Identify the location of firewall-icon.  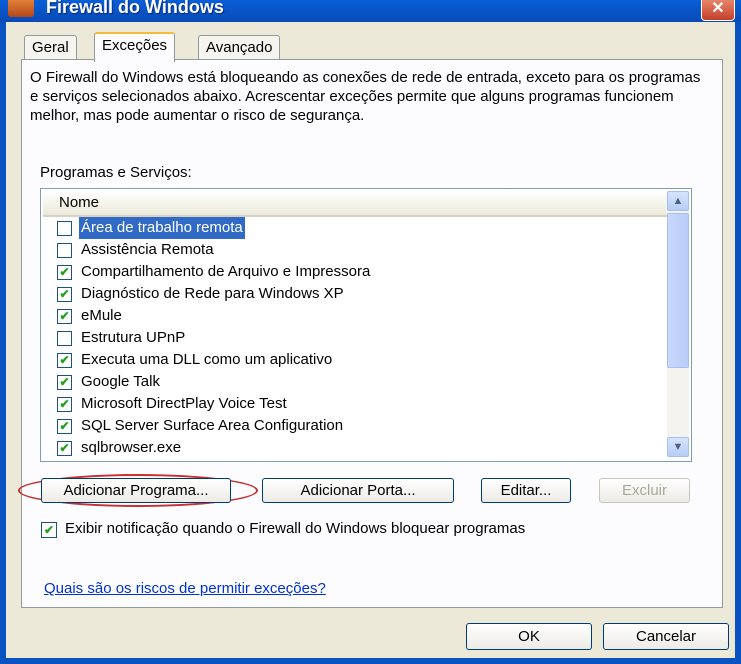
(21, 8).